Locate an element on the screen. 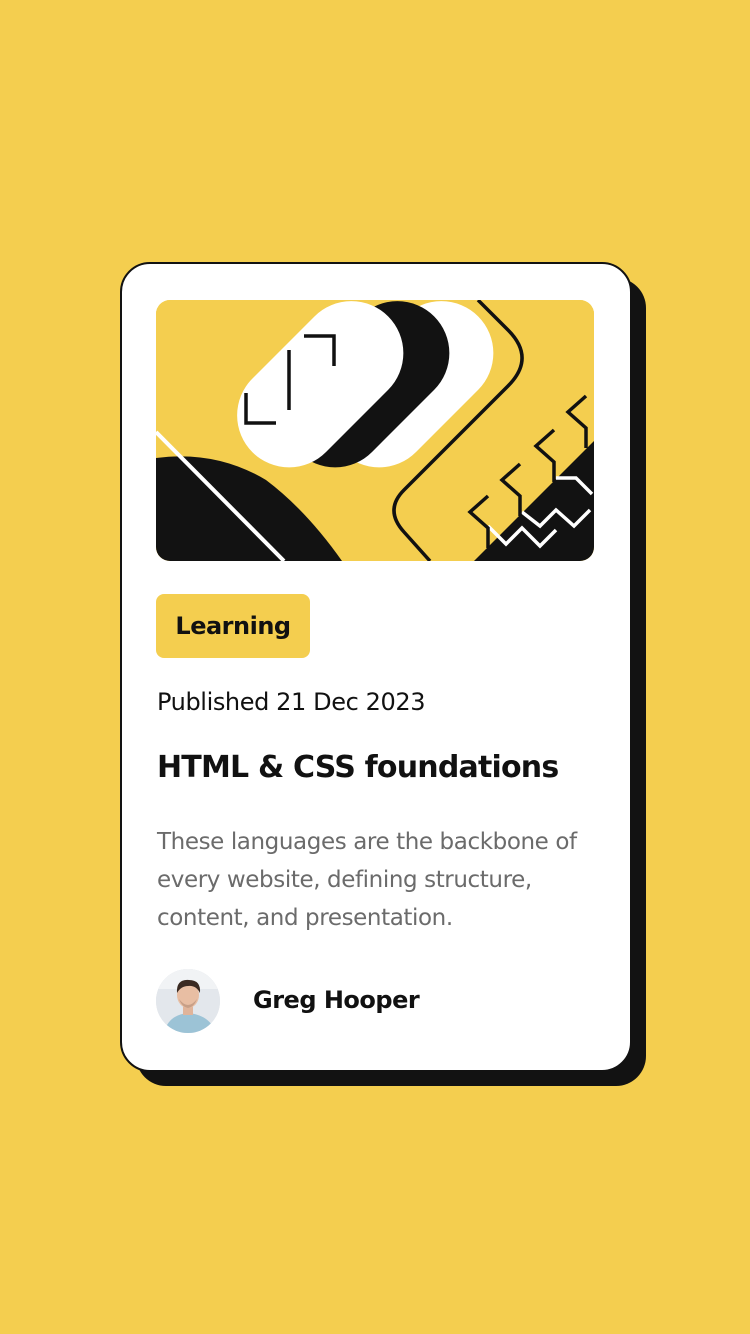 Image resolution: width=750 pixels, height=1334 pixels. avatar-photo-icon is located at coordinates (188, 1001).